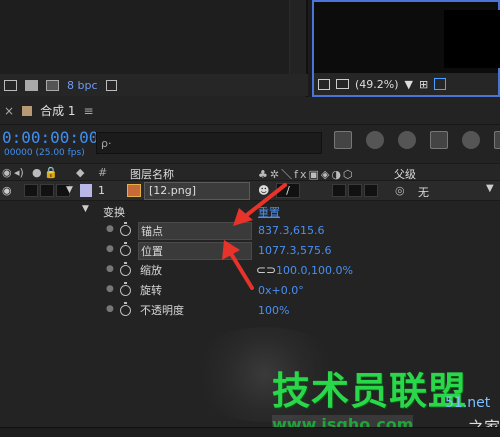 The image size is (500, 437). Describe the element at coordinates (7, 172) in the screenshot. I see `eye-column-icon: ◉` at that location.